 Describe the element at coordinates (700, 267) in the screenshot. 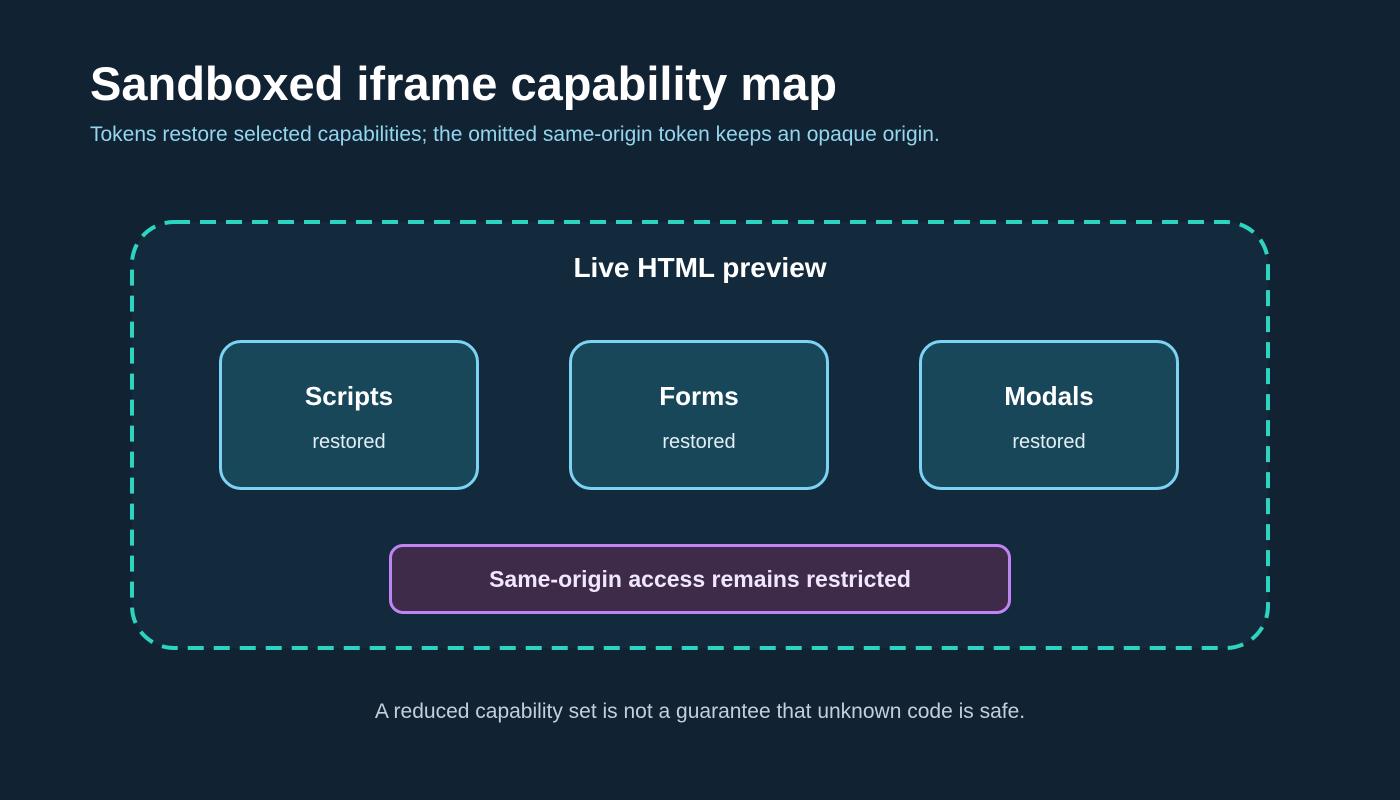

I see `frame-label: Live HTML preview` at that location.